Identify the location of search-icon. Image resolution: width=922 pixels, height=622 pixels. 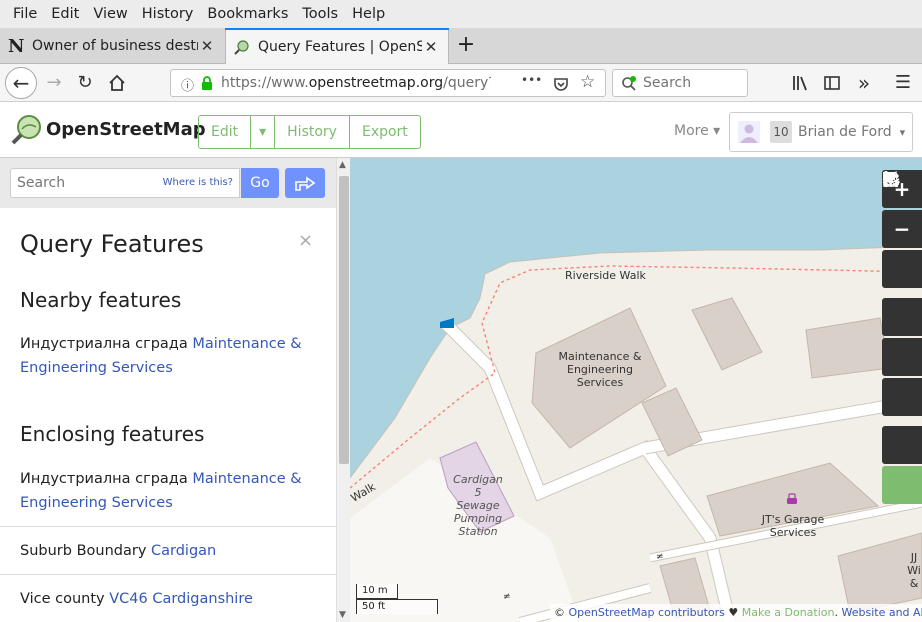
(629, 83).